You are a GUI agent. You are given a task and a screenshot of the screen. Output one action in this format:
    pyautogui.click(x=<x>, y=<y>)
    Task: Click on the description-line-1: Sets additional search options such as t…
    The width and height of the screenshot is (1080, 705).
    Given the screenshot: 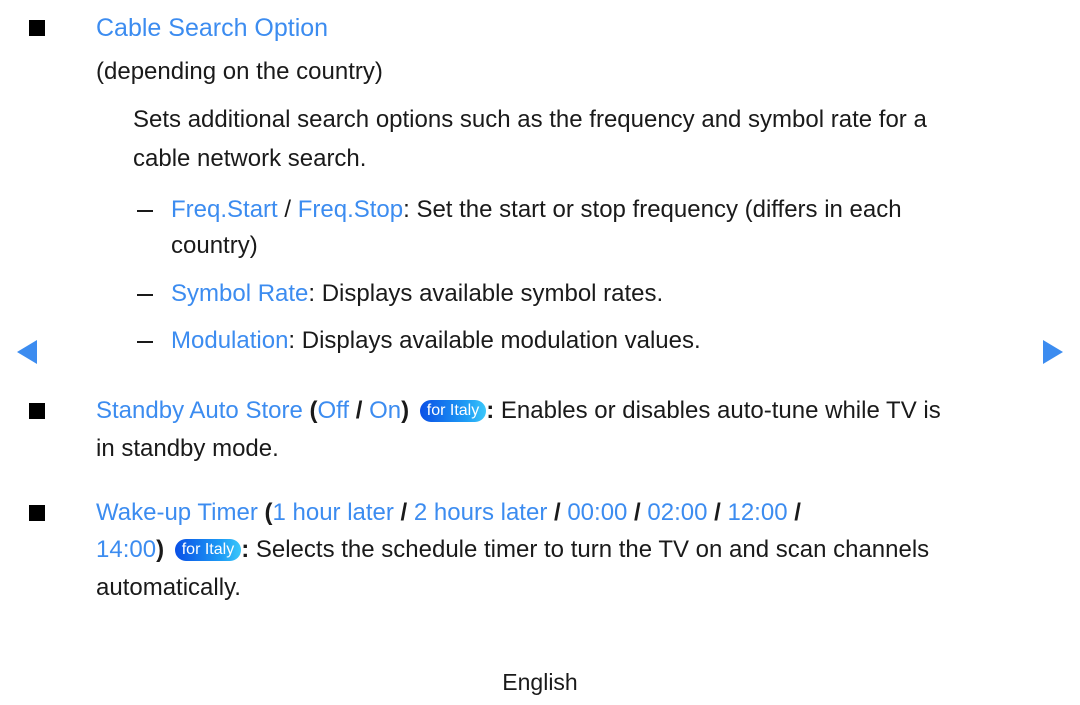 What is the action you would take?
    pyautogui.click(x=530, y=119)
    